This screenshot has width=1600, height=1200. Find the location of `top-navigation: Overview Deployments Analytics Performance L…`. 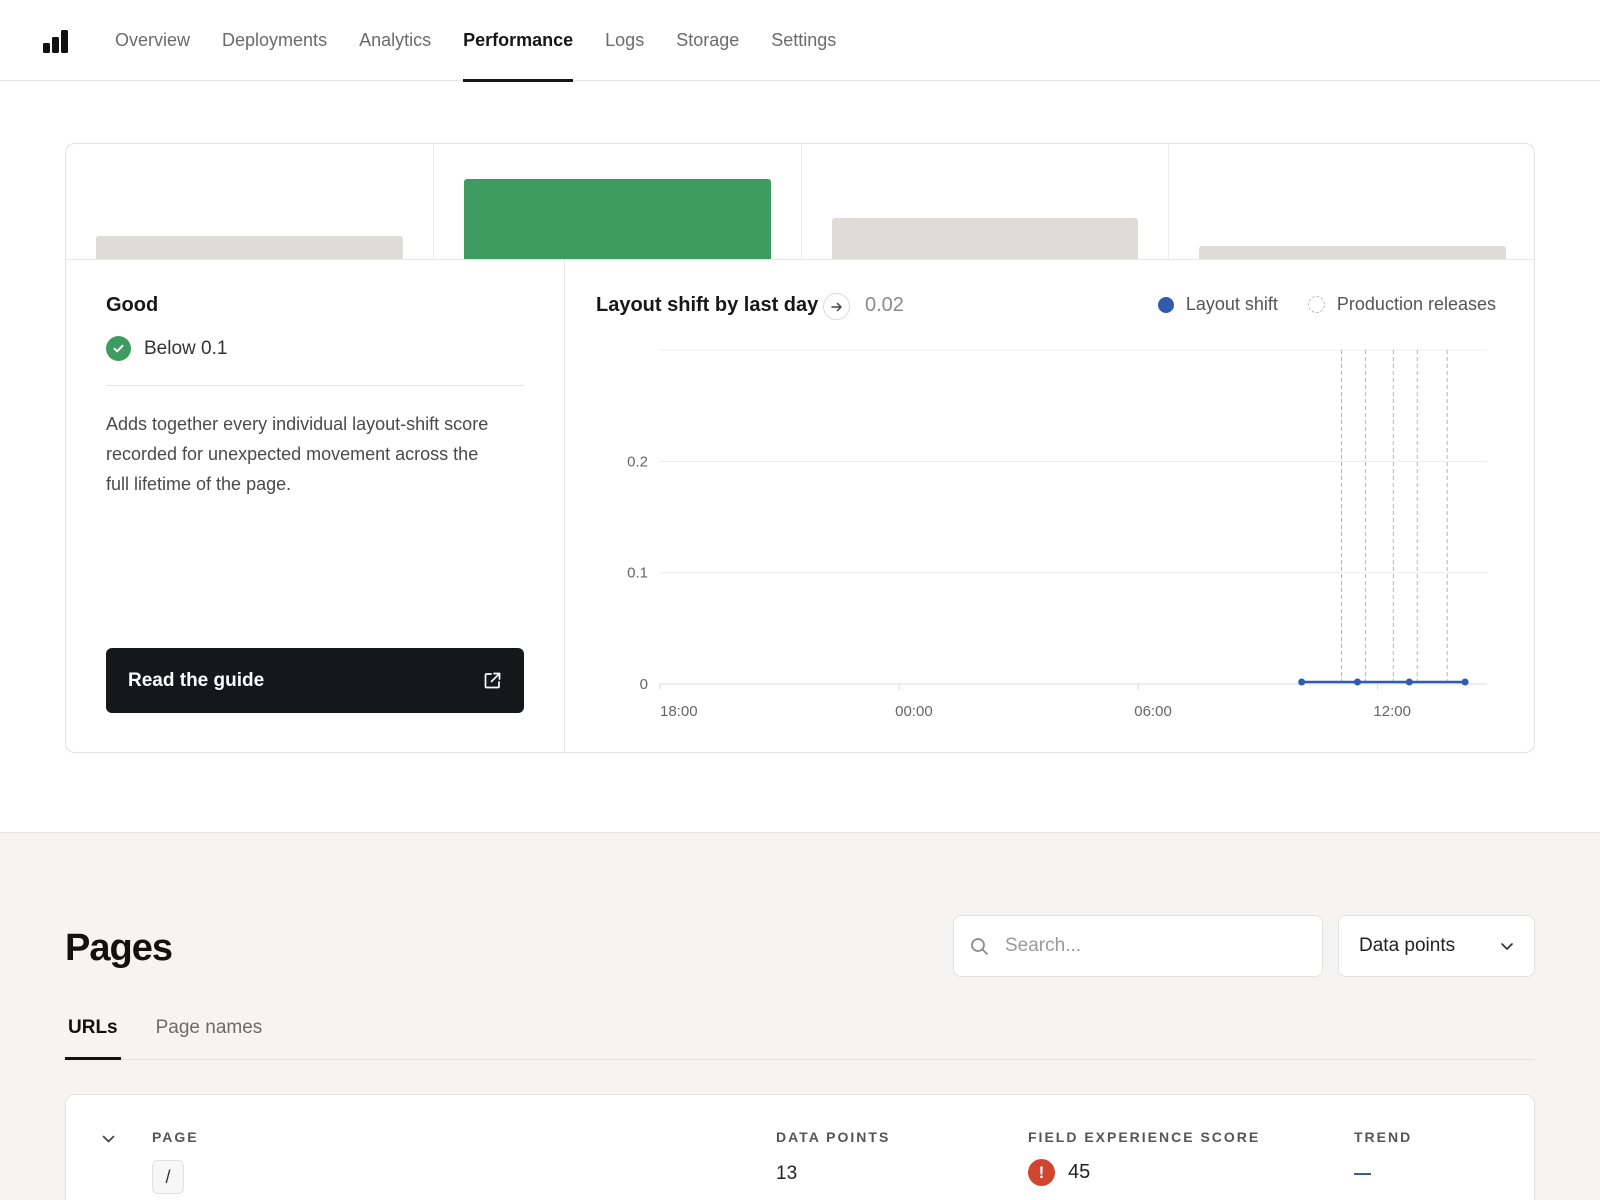

top-navigation: Overview Deployments Analytics Performance L… is located at coordinates (800, 41).